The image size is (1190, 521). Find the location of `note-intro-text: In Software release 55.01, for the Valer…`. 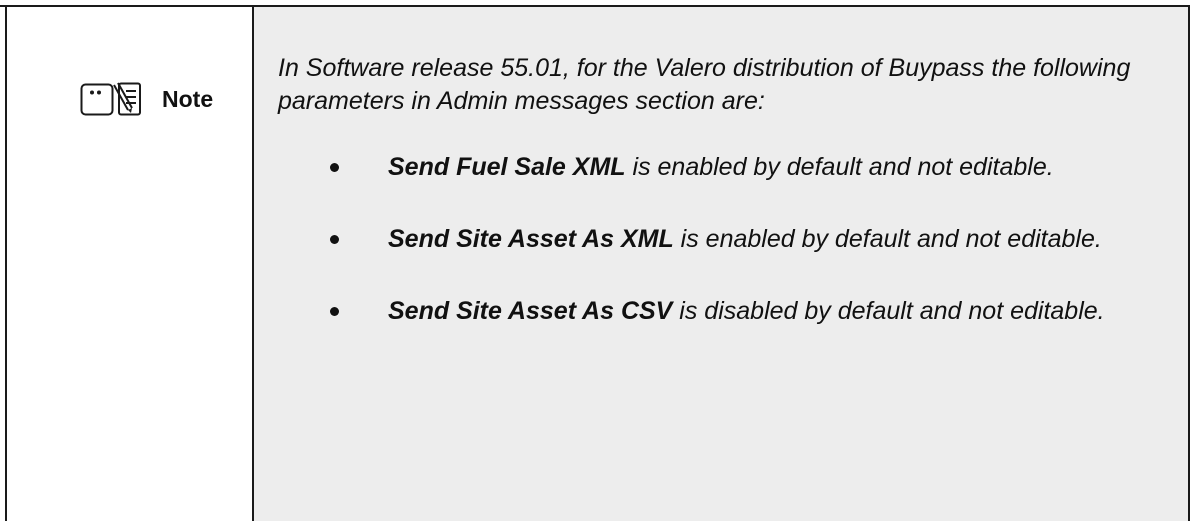

note-intro-text: In Software release 55.01, for the Valer… is located at coordinates (704, 84).